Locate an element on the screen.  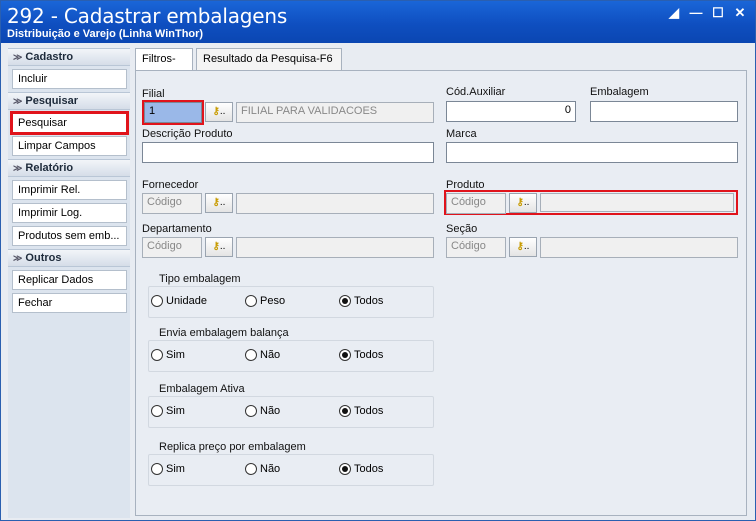
imprimir-log-button: Imprimir Log. is located at coordinates (69, 213).